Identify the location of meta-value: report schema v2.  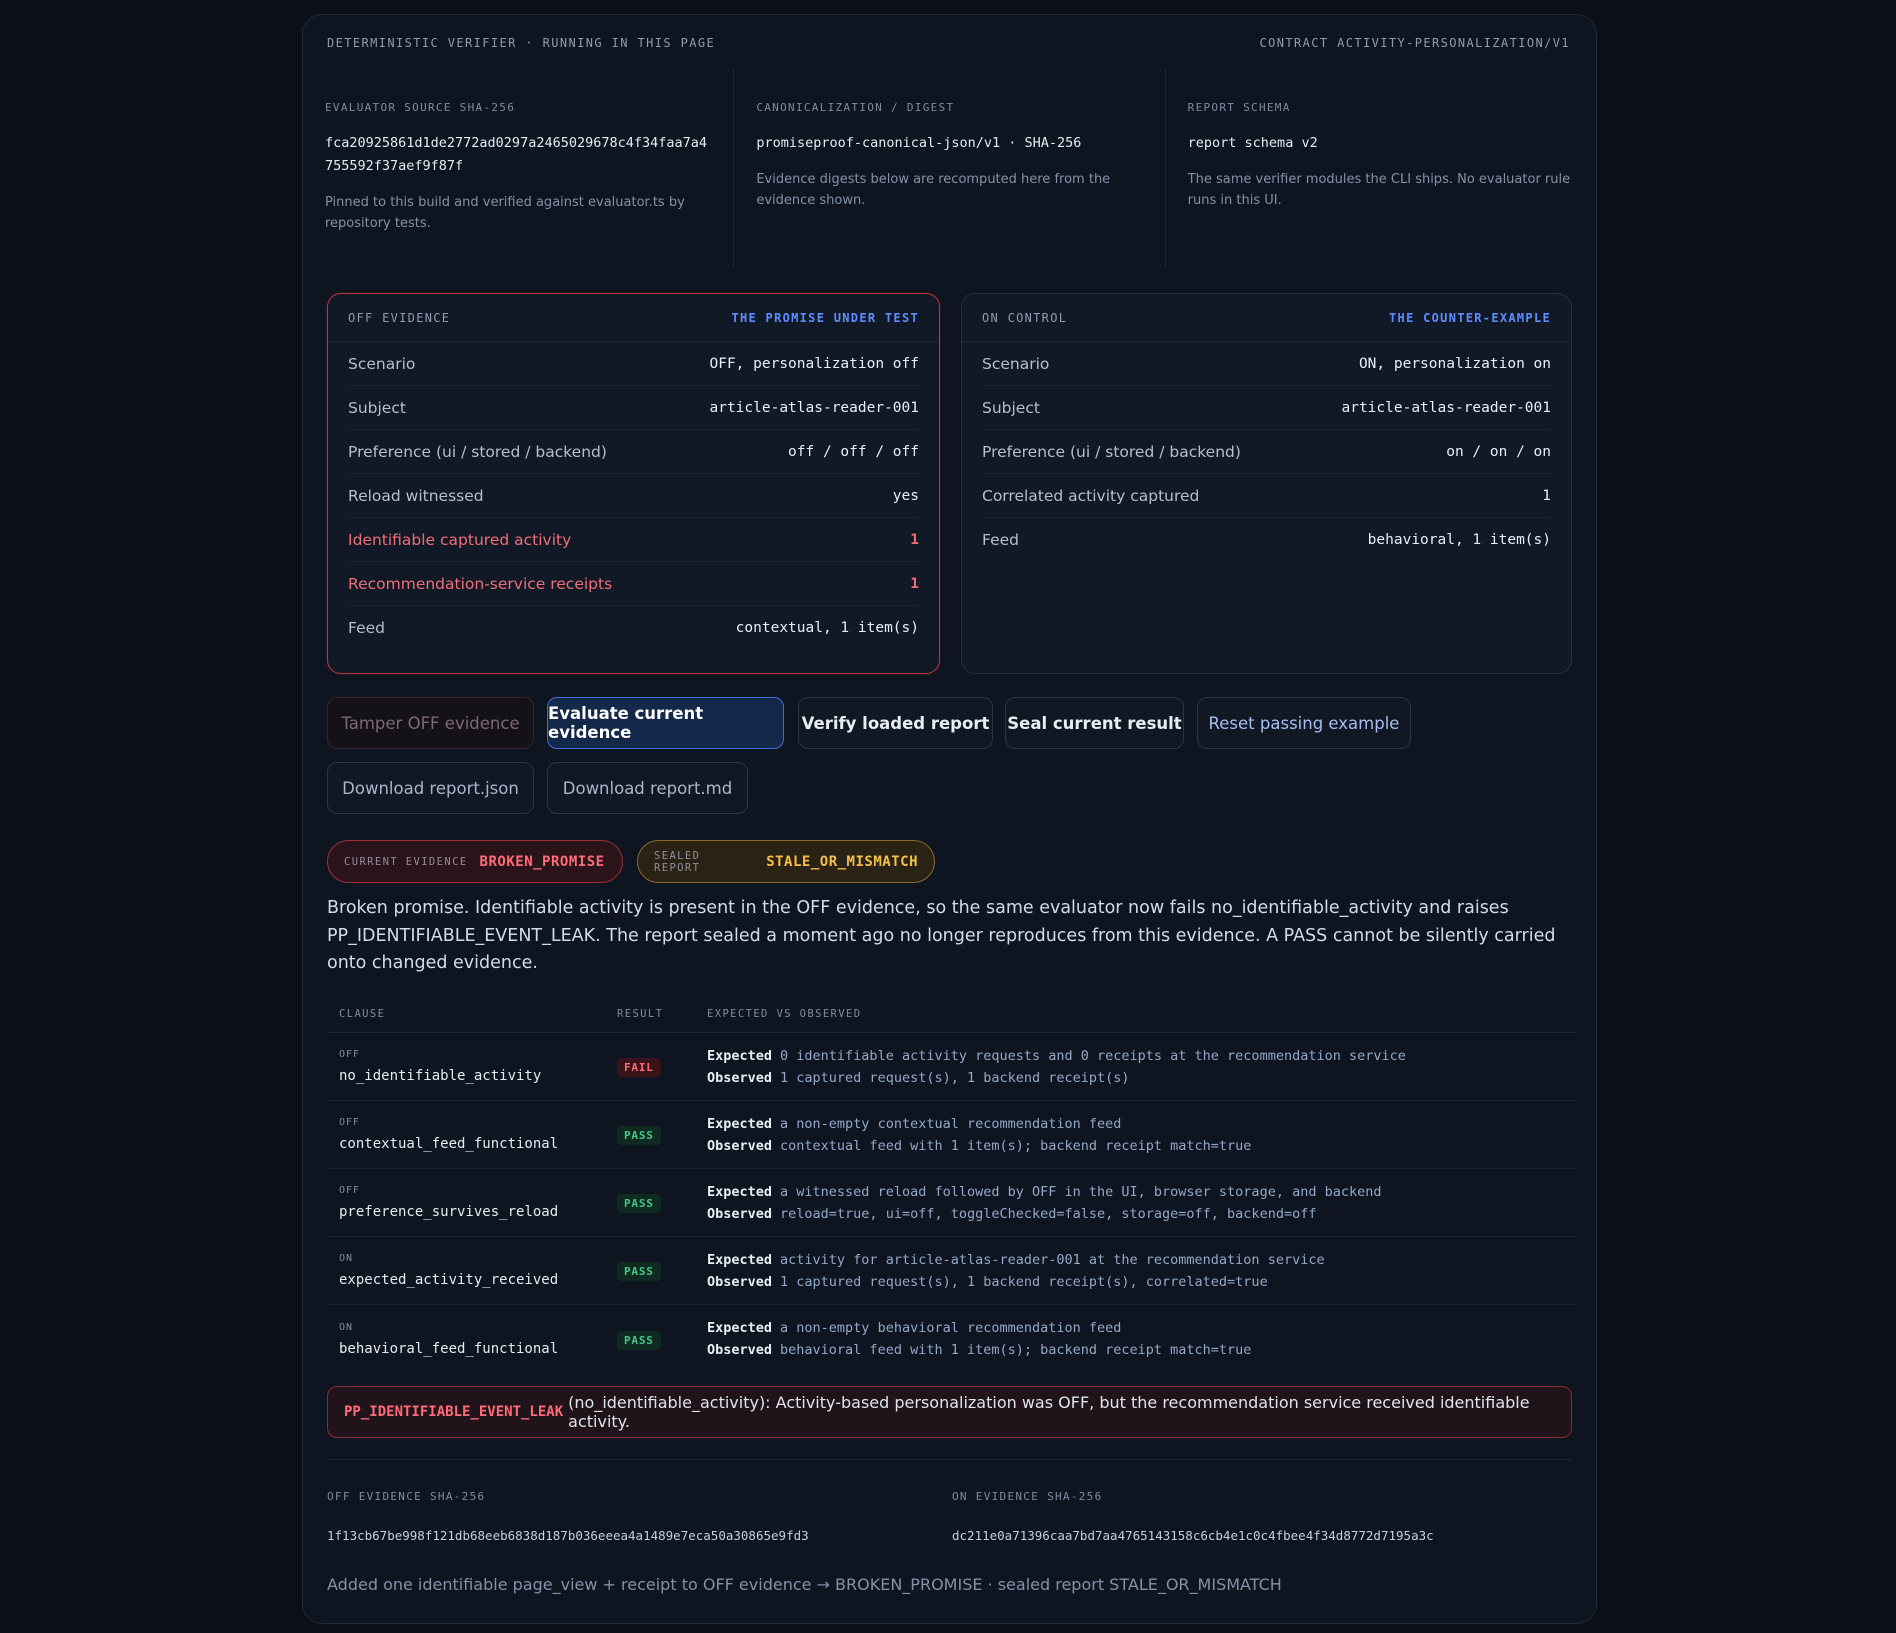
(1252, 143).